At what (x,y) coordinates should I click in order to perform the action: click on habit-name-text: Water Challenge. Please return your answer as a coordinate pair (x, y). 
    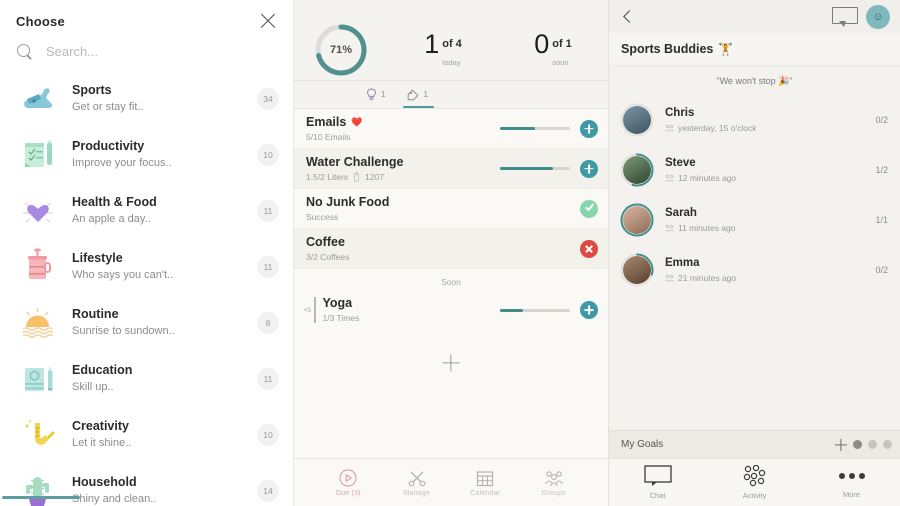
    Looking at the image, I should click on (355, 161).